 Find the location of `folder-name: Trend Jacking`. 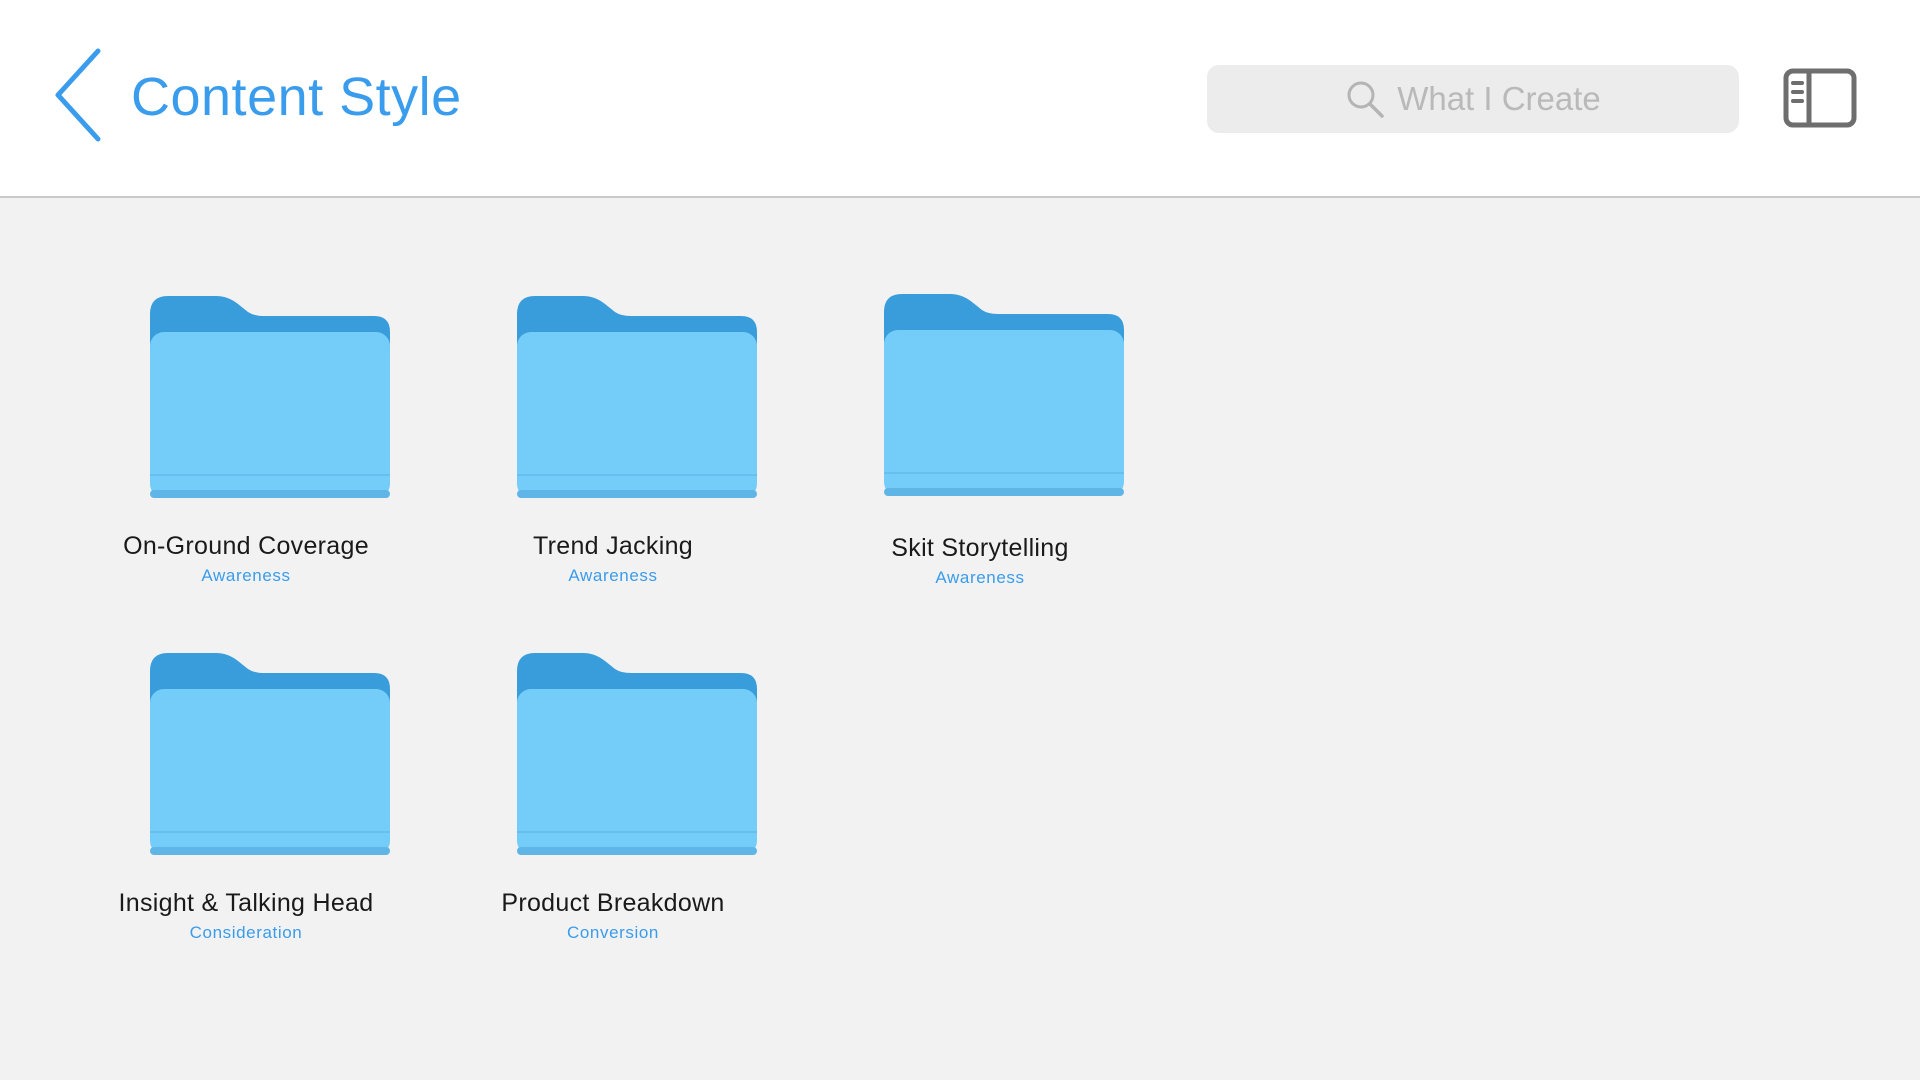

folder-name: Trend Jacking is located at coordinates (613, 546).